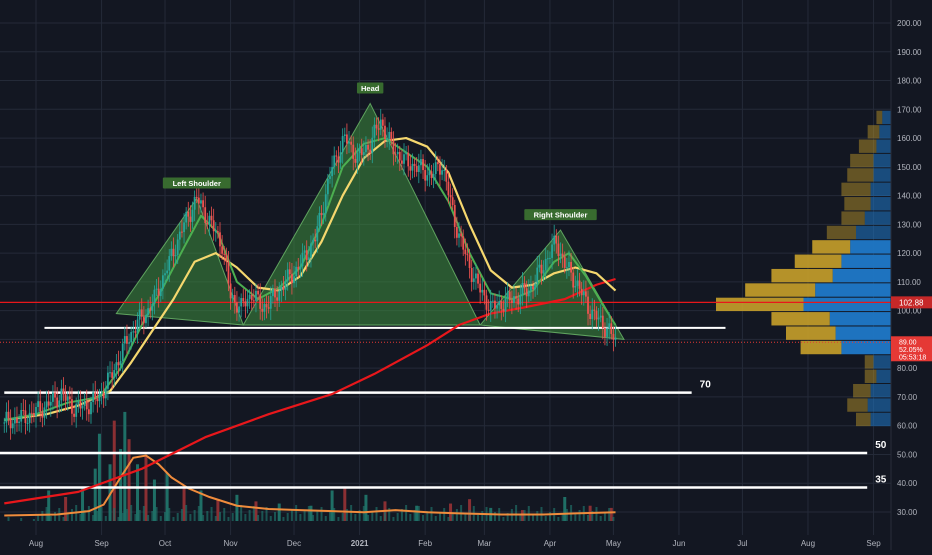 This screenshot has height=555, width=932. What do you see at coordinates (909, 196) in the screenshot?
I see `price-tick-label: 140.00` at bounding box center [909, 196].